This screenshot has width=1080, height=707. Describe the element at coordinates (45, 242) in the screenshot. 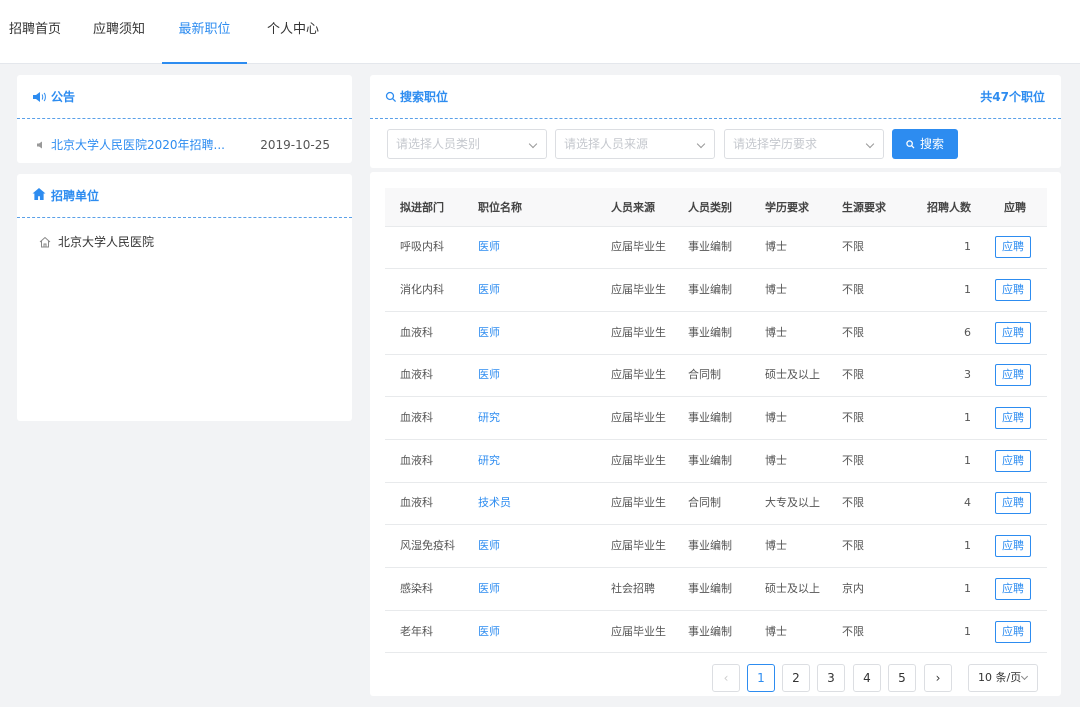

I see `house-outline-icon` at that location.